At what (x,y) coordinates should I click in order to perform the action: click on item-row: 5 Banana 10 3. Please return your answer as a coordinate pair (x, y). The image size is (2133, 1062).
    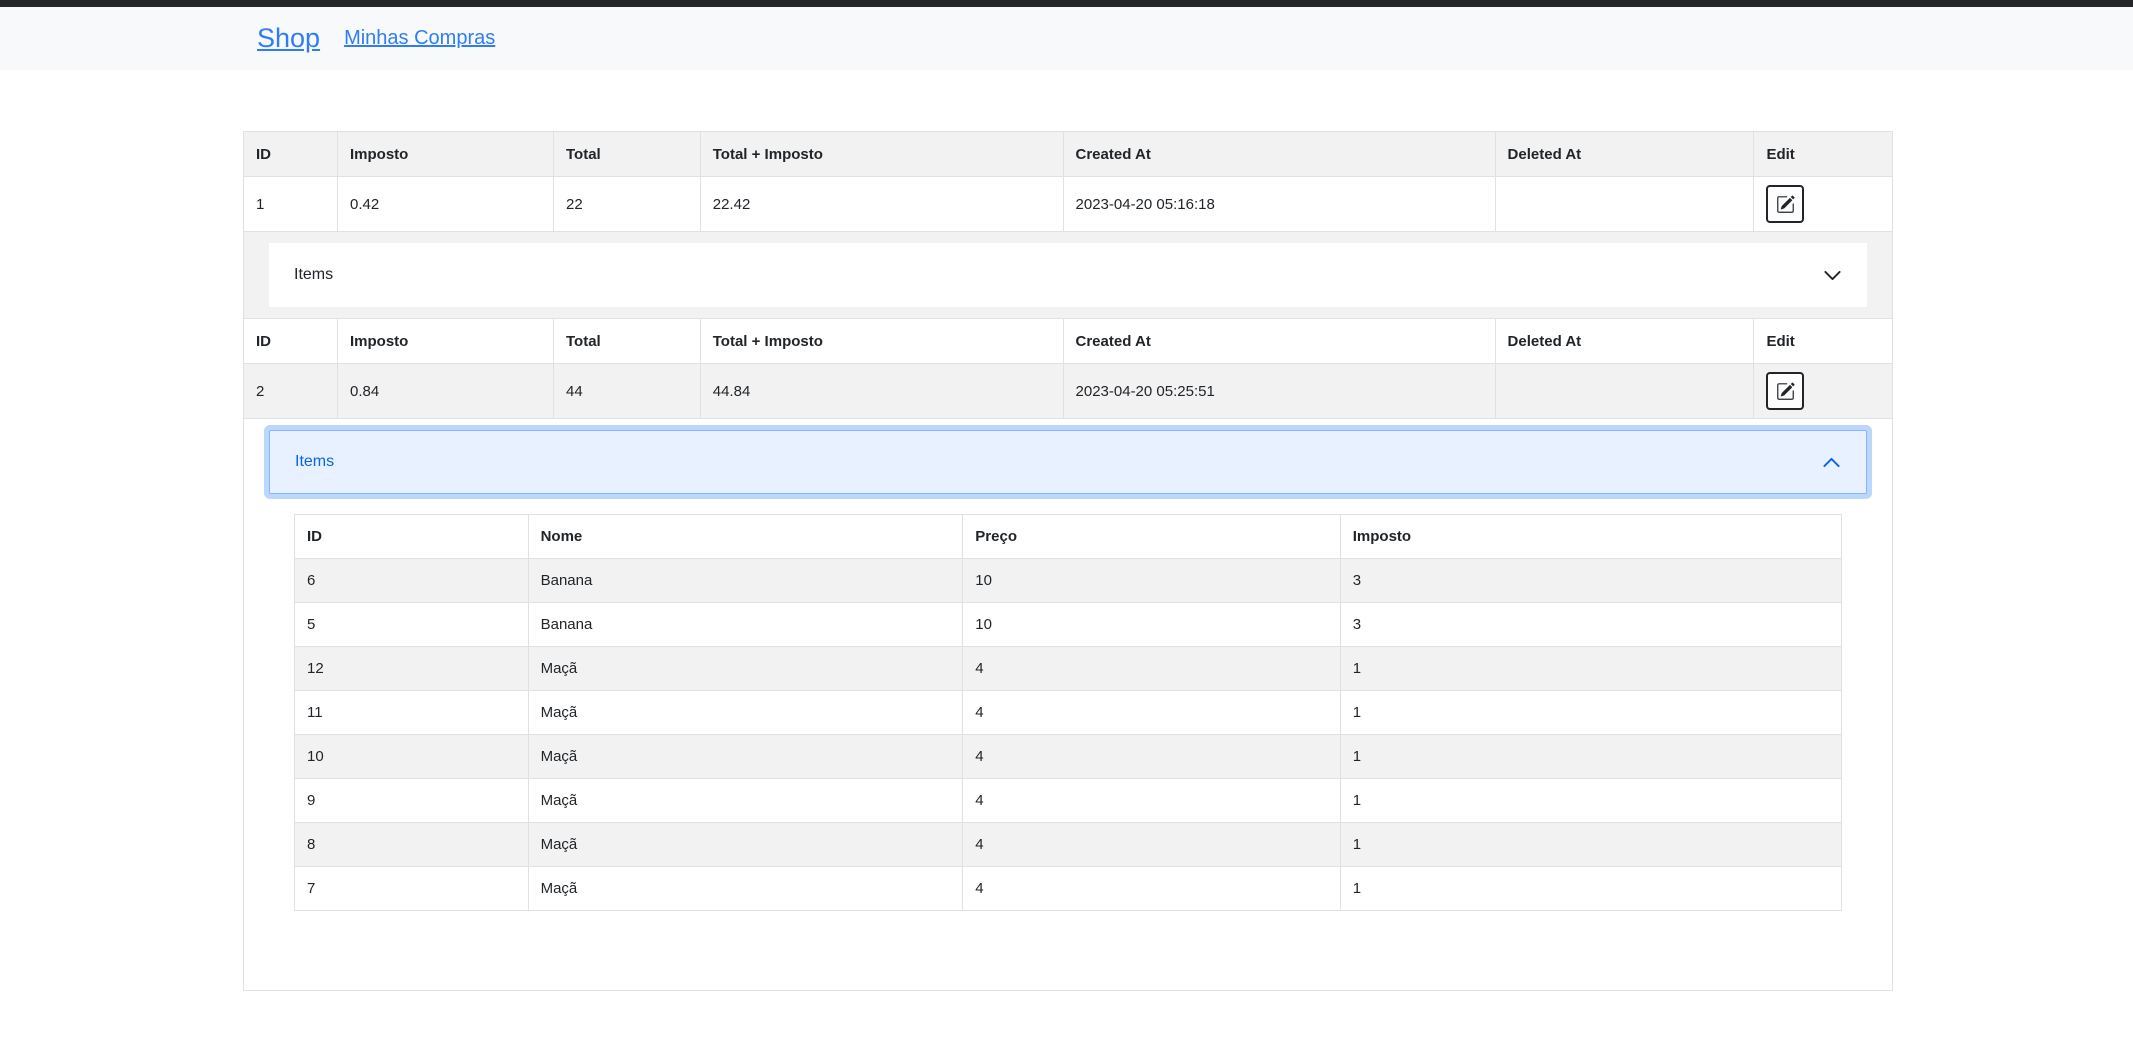
    Looking at the image, I should click on (1068, 624).